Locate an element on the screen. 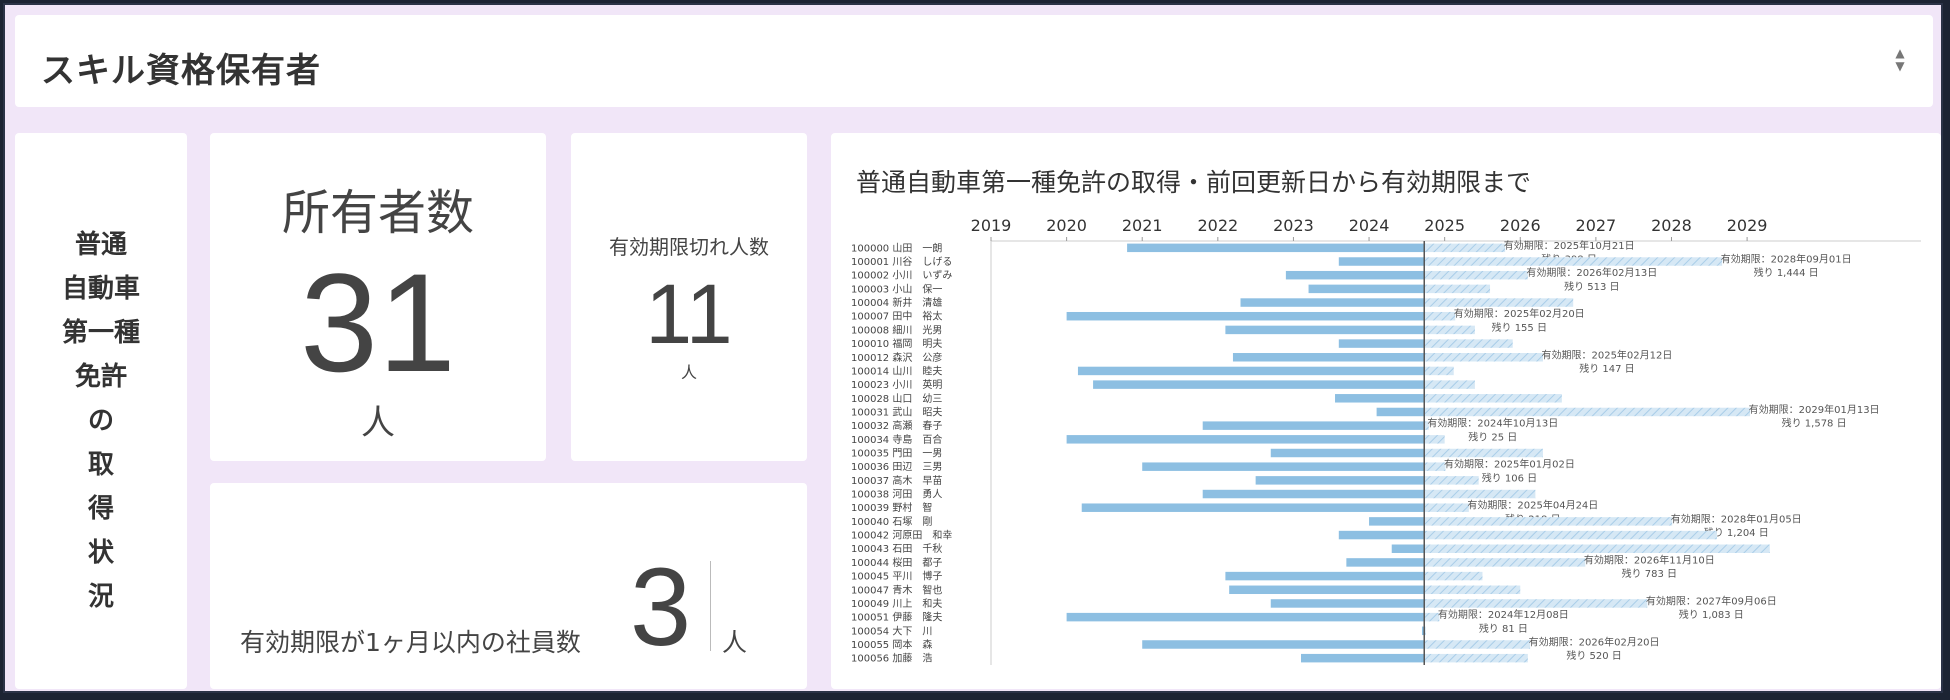 The width and height of the screenshot is (1950, 700). expiry-label: 有効期限：2026年02月20日 is located at coordinates (1594, 641).